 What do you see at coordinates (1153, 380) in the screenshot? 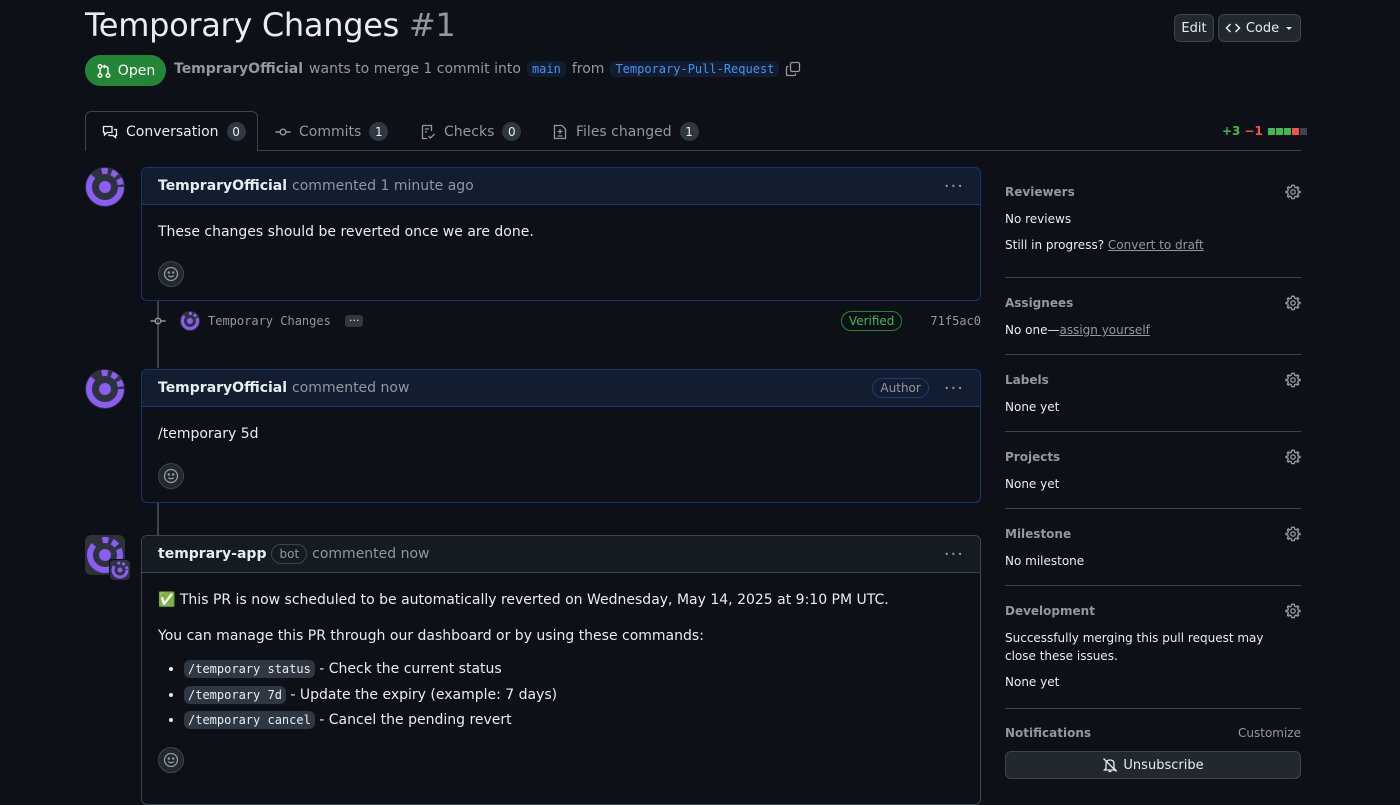
I see `sidebar-section-header: Labels` at bounding box center [1153, 380].